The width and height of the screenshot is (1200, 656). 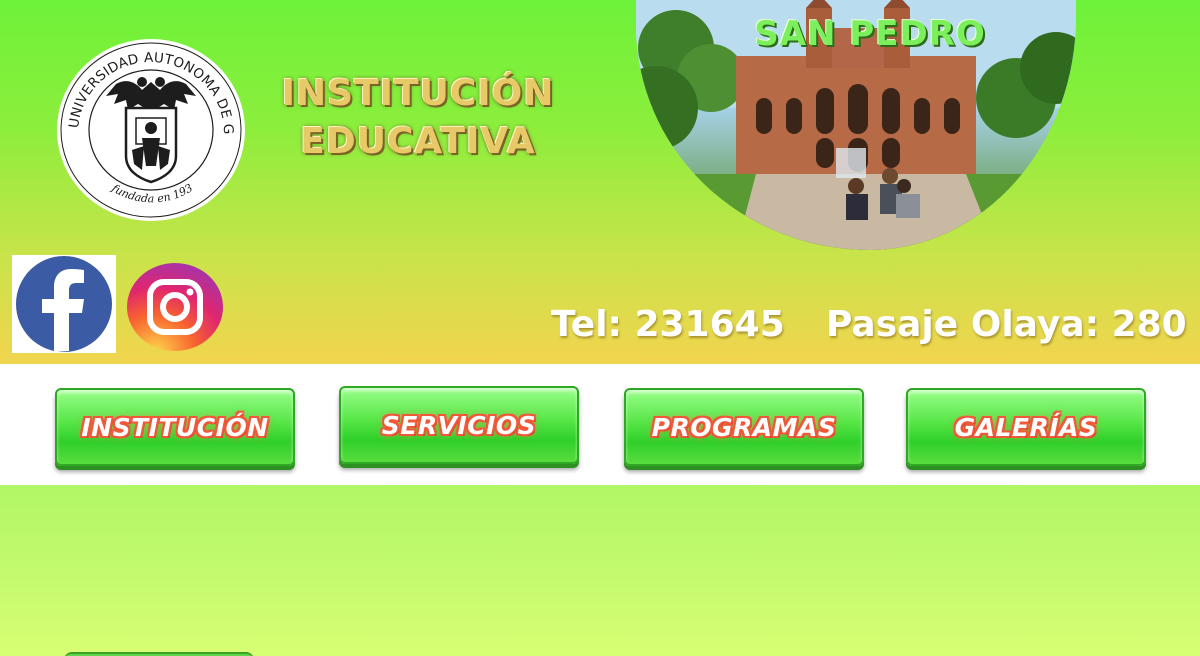 What do you see at coordinates (418, 93) in the screenshot?
I see `title-line-1: INSTITUCIÓN` at bounding box center [418, 93].